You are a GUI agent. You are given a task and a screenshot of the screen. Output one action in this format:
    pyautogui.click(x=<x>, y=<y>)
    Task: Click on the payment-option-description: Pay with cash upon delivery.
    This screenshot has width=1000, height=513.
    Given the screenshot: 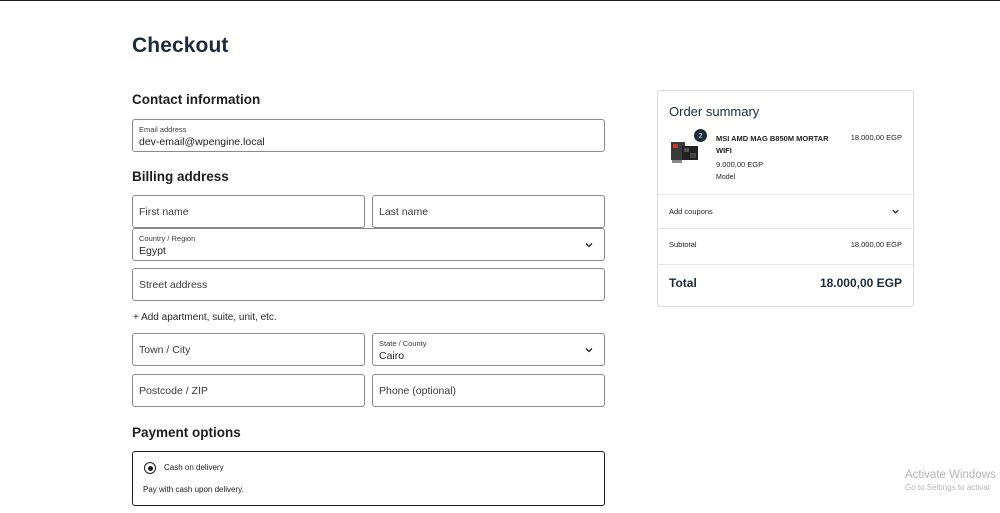 What is the action you would take?
    pyautogui.click(x=193, y=489)
    